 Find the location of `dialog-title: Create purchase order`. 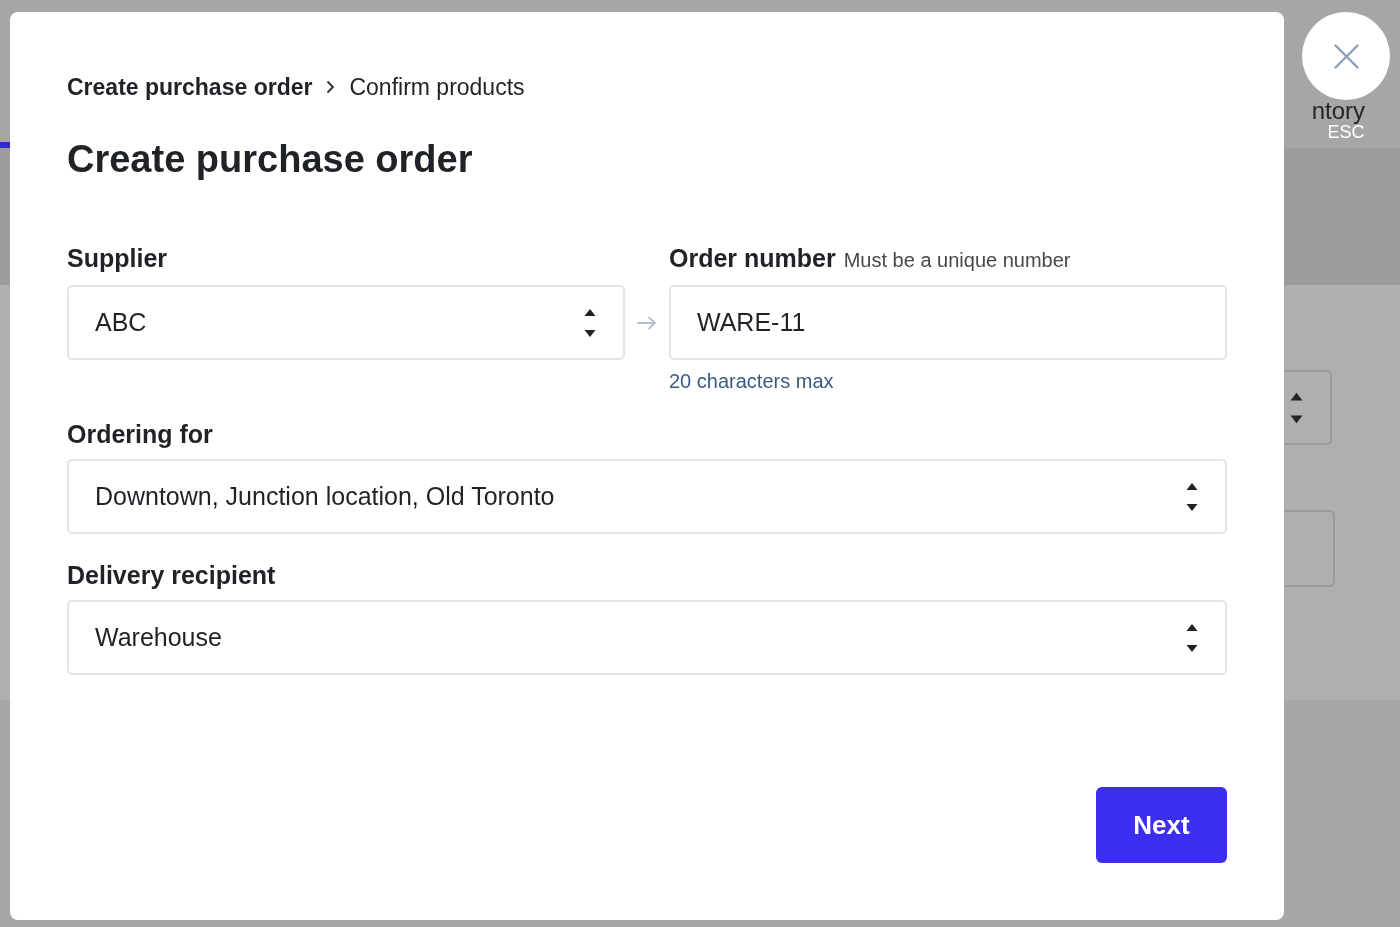

dialog-title: Create purchase order is located at coordinates (270, 159).